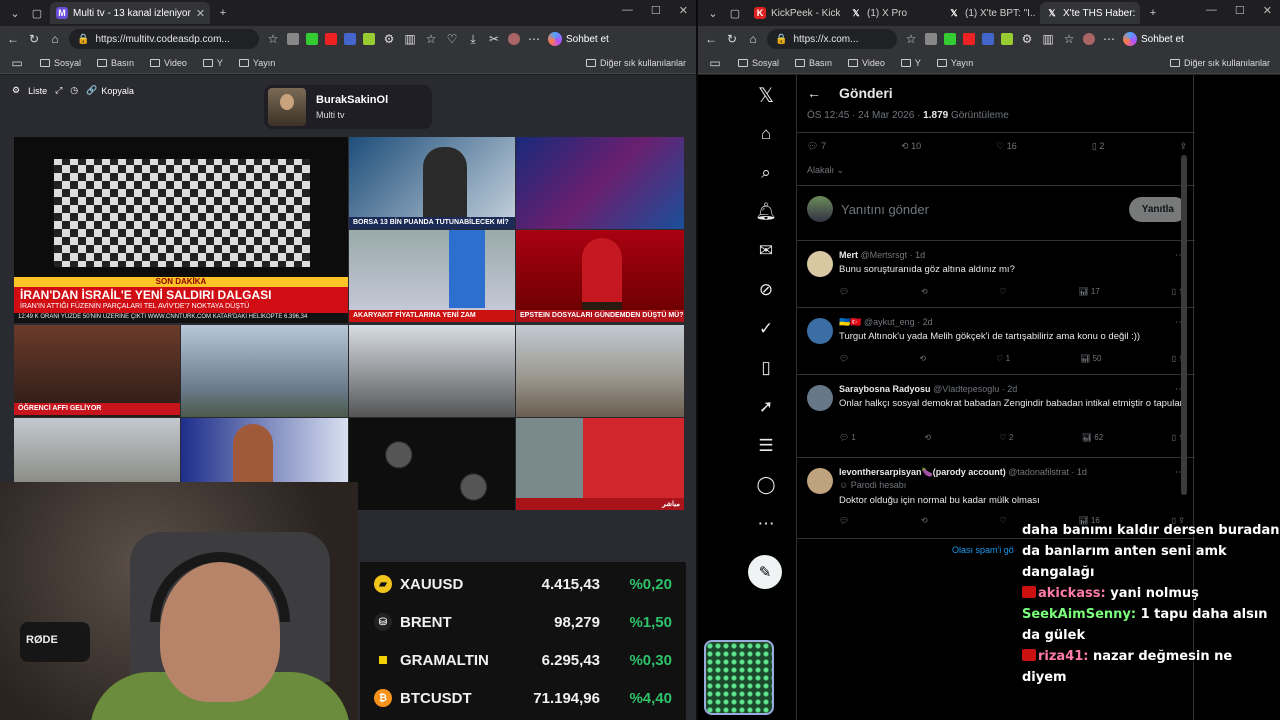  I want to click on video-cell-aljazeera: مباشر, so click(600, 464).